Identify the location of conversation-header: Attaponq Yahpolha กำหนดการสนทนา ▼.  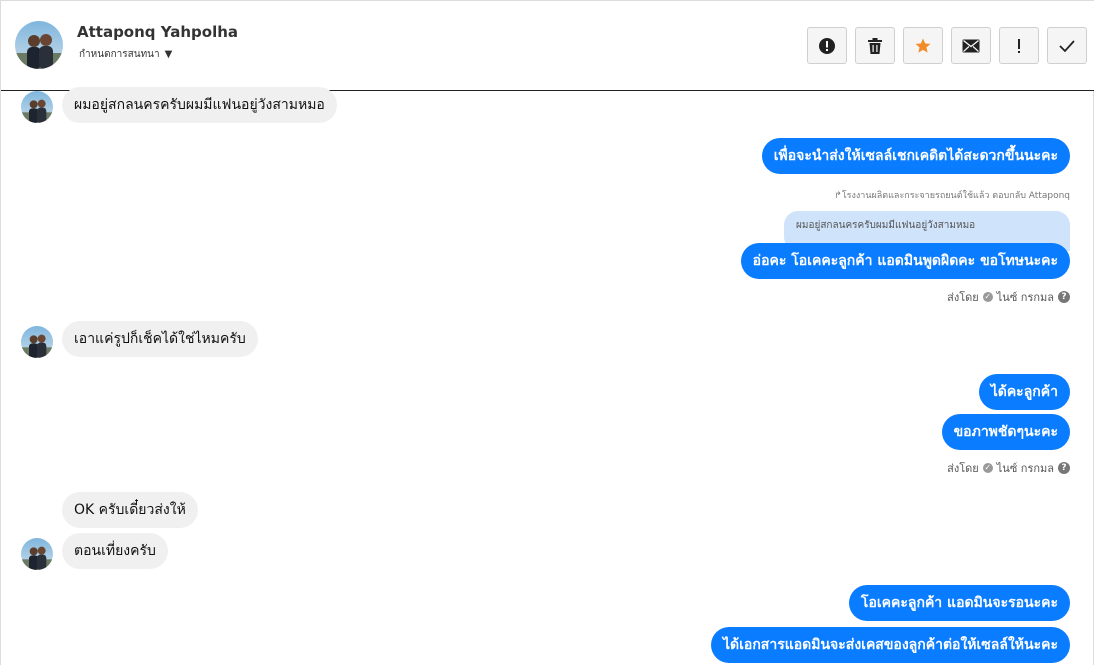
(547, 46).